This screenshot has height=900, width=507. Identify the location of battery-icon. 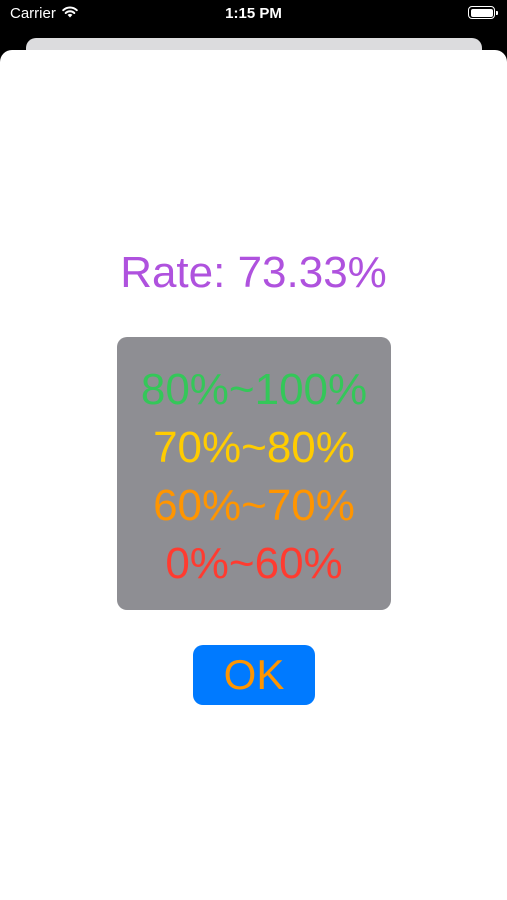
(483, 12).